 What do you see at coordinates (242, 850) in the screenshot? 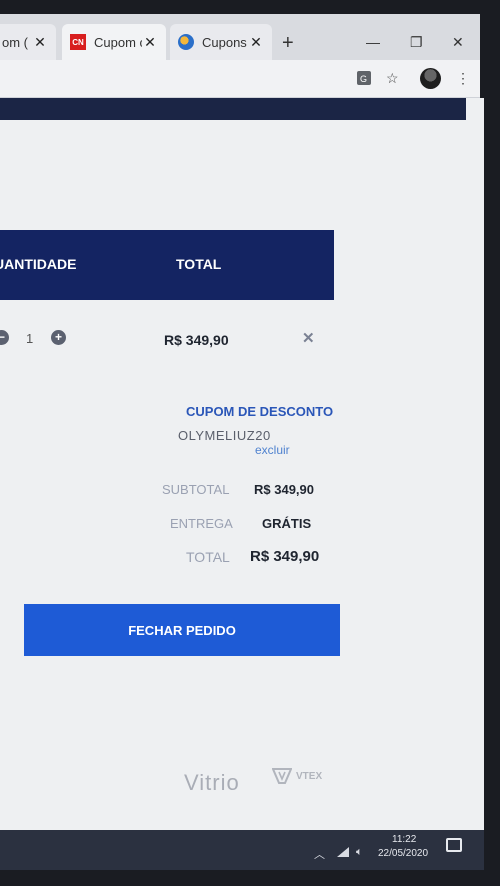
I see `os-taskbar: ︿ 🔈︎ 11:22 22/05/2020` at bounding box center [242, 850].